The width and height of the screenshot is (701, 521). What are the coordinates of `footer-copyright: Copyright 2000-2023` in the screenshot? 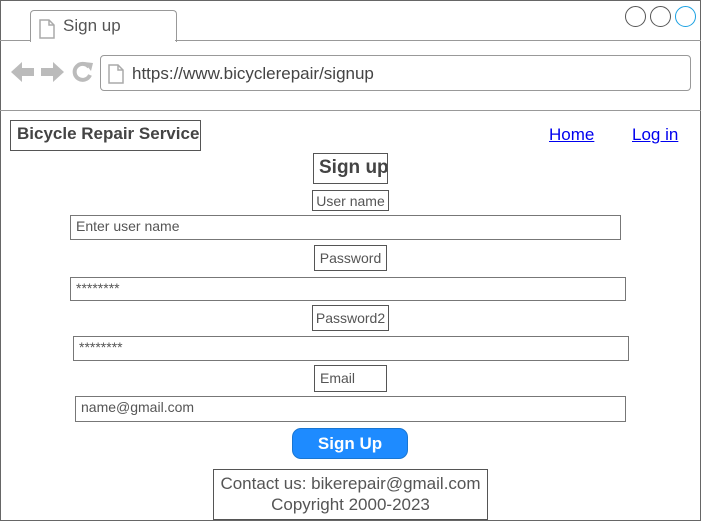 It's located at (350, 504).